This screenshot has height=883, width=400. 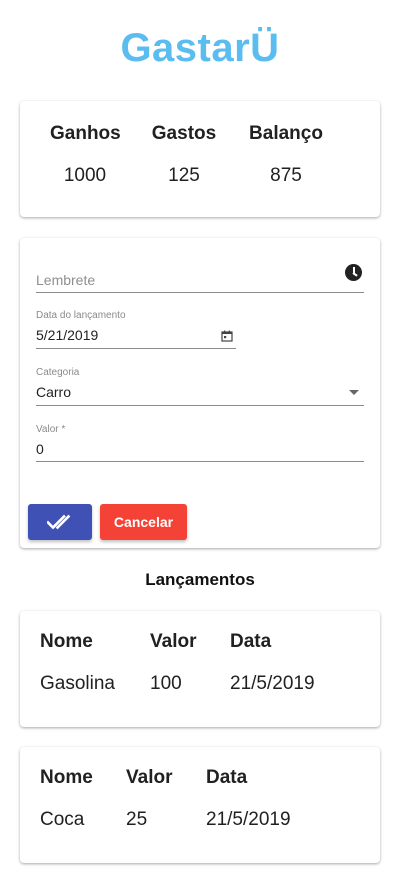 What do you see at coordinates (200, 48) in the screenshot?
I see `app-title: GastarÜ` at bounding box center [200, 48].